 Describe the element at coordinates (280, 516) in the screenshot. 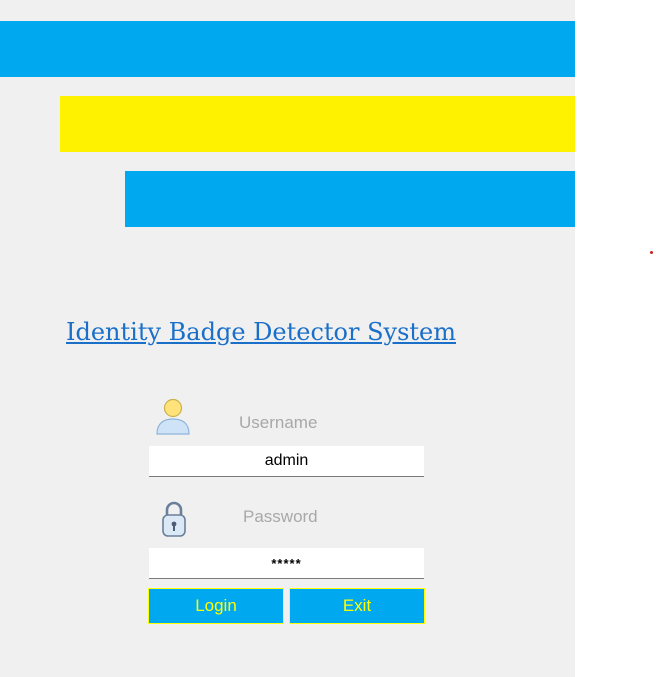

I see `password-label: Password` at that location.